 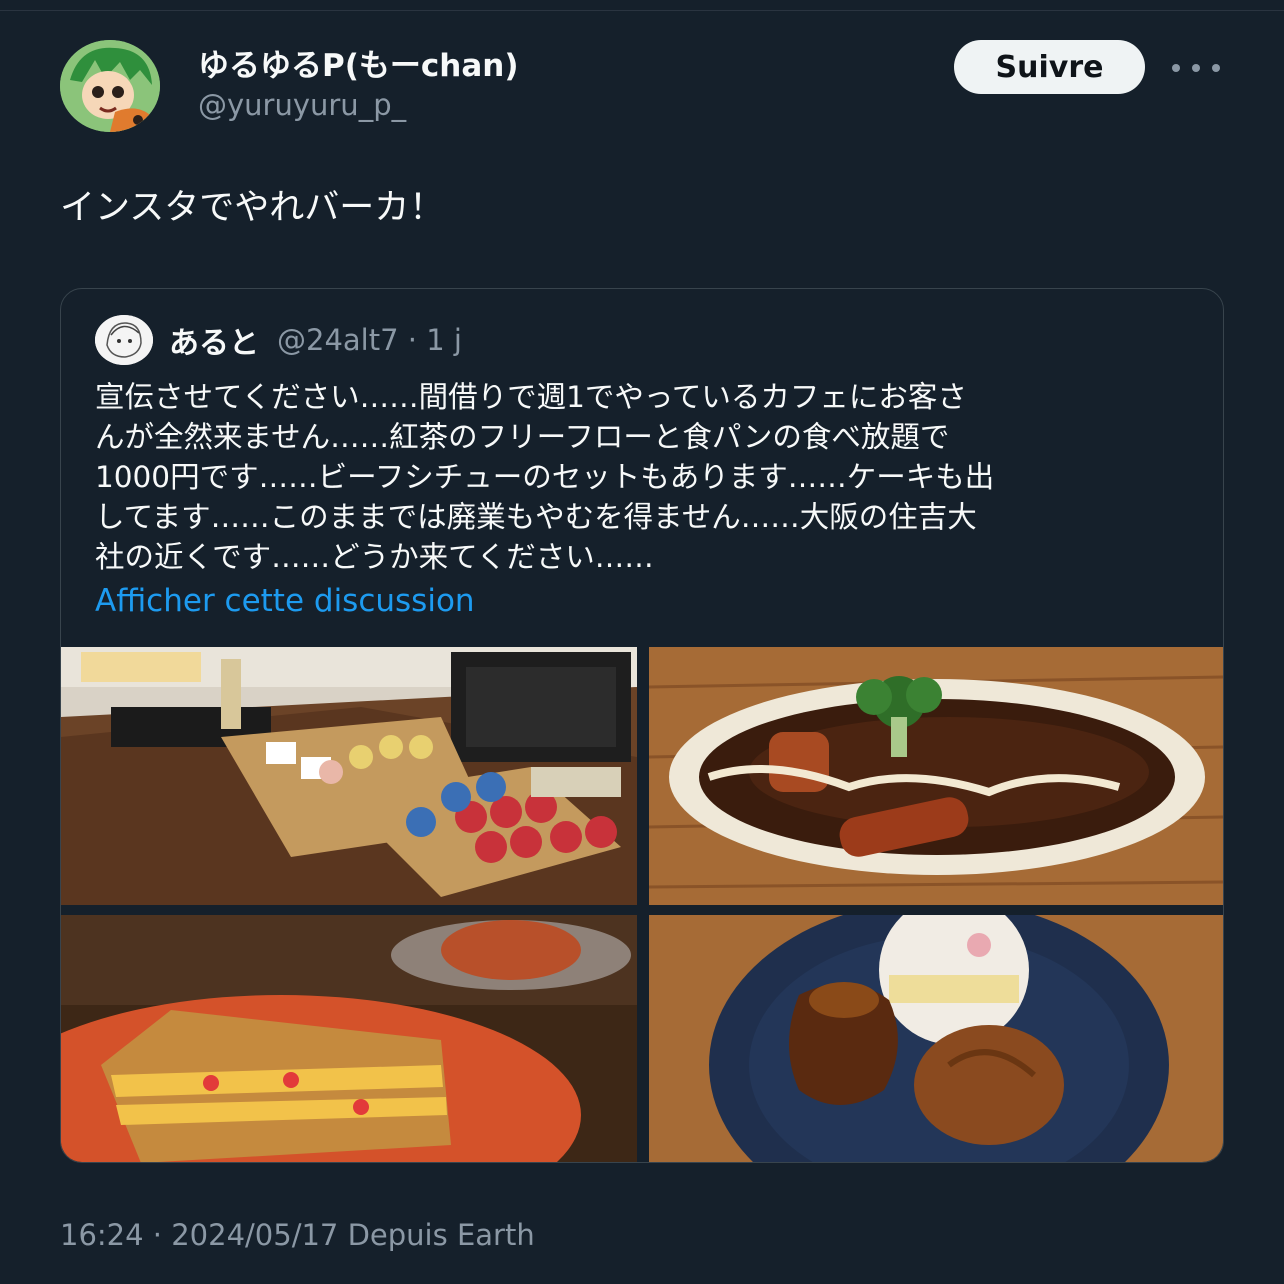 I want to click on tweet-text: インスタでやれバーカ！, so click(x=252, y=208).